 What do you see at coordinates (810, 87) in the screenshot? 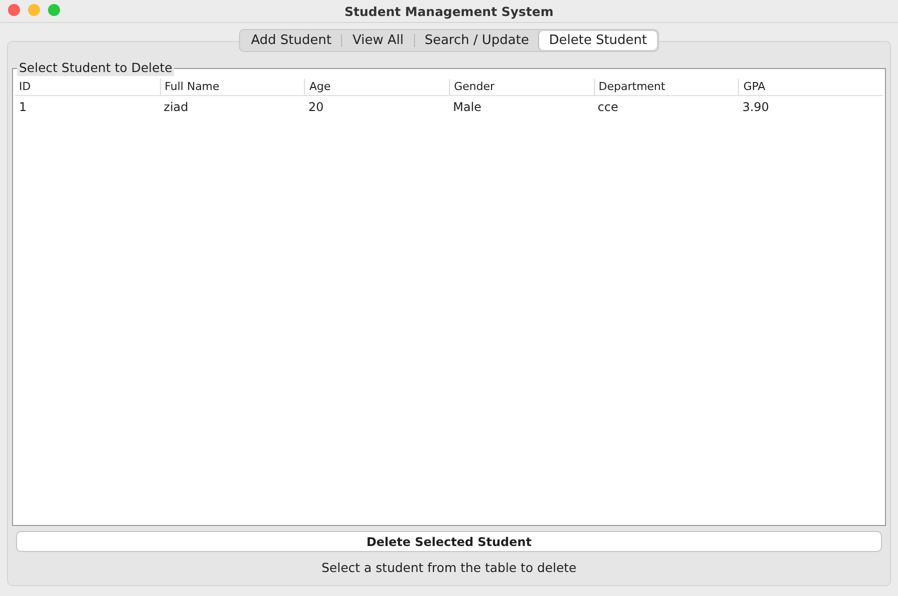
I see `column-header: GPA` at bounding box center [810, 87].